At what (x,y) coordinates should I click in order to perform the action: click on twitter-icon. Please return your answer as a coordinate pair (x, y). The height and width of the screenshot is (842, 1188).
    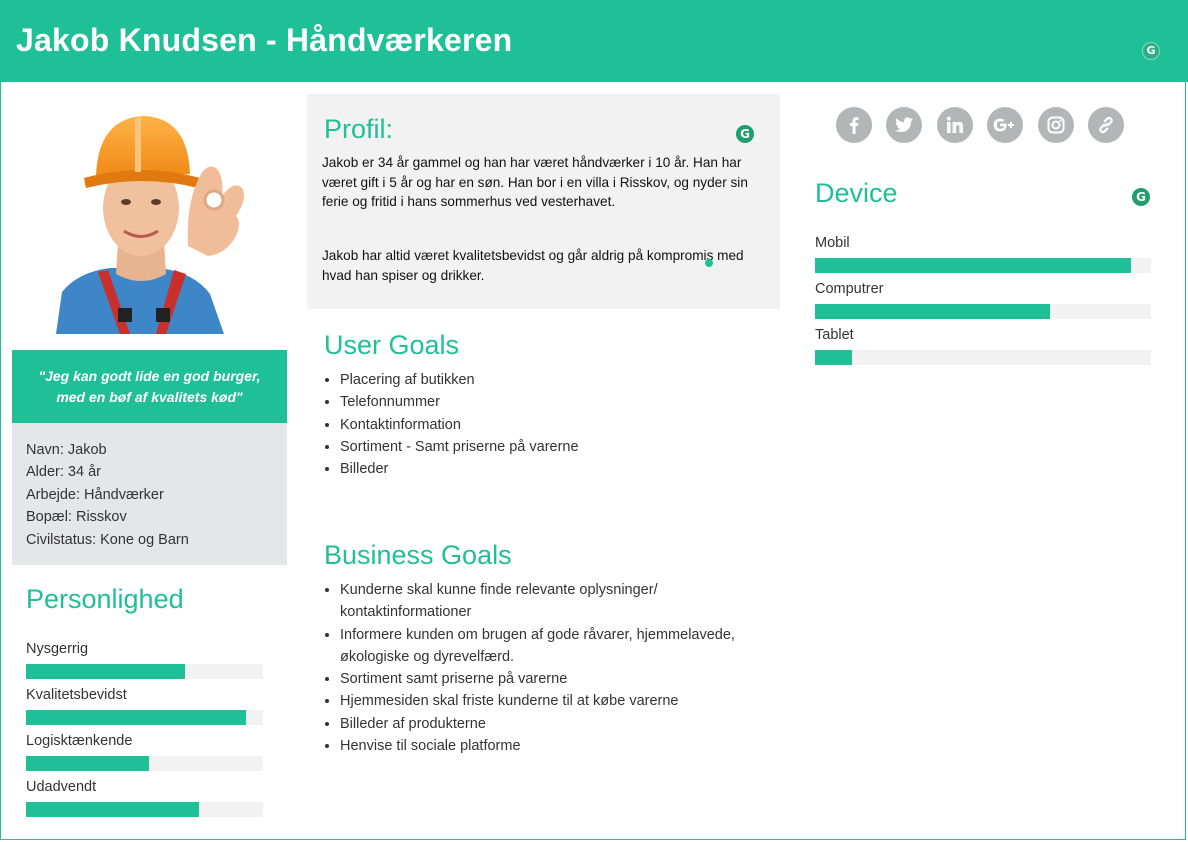
    Looking at the image, I should click on (904, 125).